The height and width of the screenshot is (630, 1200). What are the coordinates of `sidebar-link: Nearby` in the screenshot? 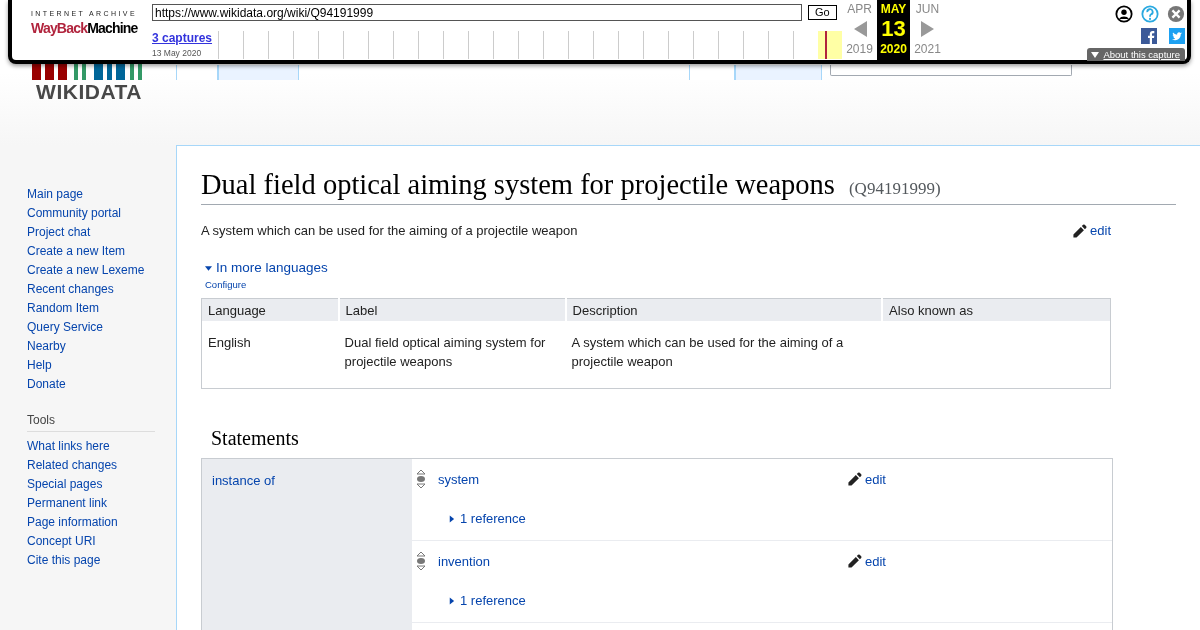 It's located at (46, 346).